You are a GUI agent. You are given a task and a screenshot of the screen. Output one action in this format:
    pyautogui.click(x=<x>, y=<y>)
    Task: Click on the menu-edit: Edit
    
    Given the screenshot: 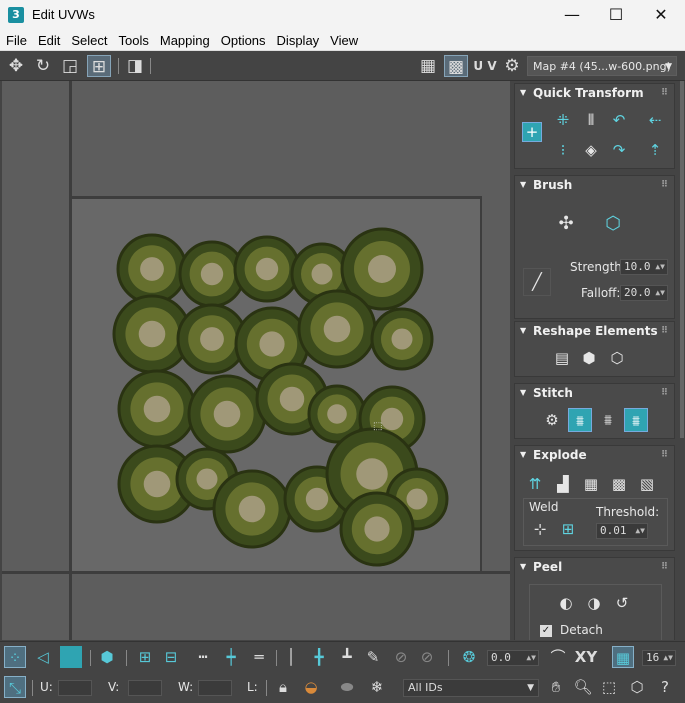 What is the action you would take?
    pyautogui.click(x=48, y=40)
    